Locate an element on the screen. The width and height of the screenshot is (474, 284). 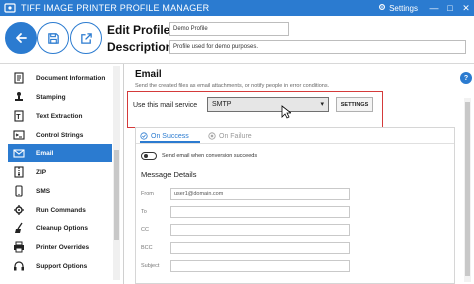
back-button is located at coordinates (21, 38).